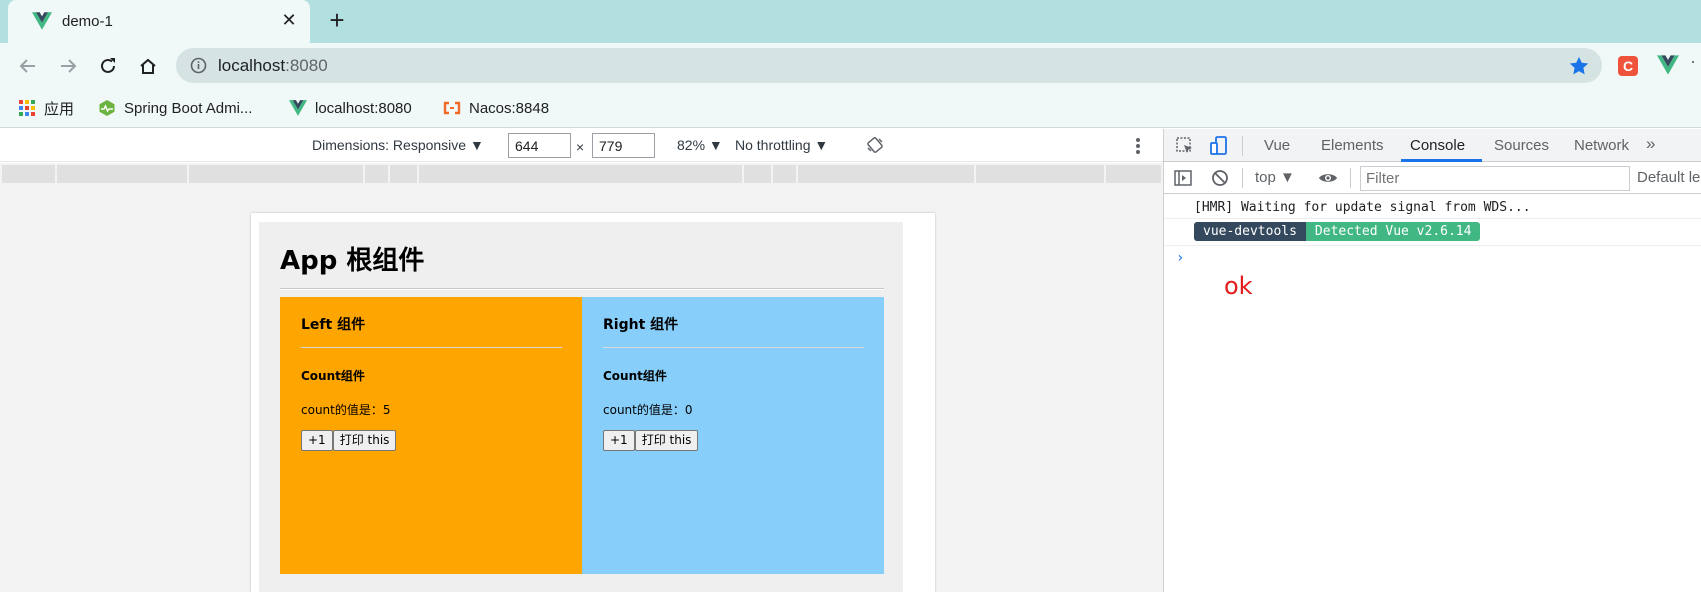 The height and width of the screenshot is (592, 1701). Describe the element at coordinates (1220, 178) in the screenshot. I see `clear-console-icon` at that location.